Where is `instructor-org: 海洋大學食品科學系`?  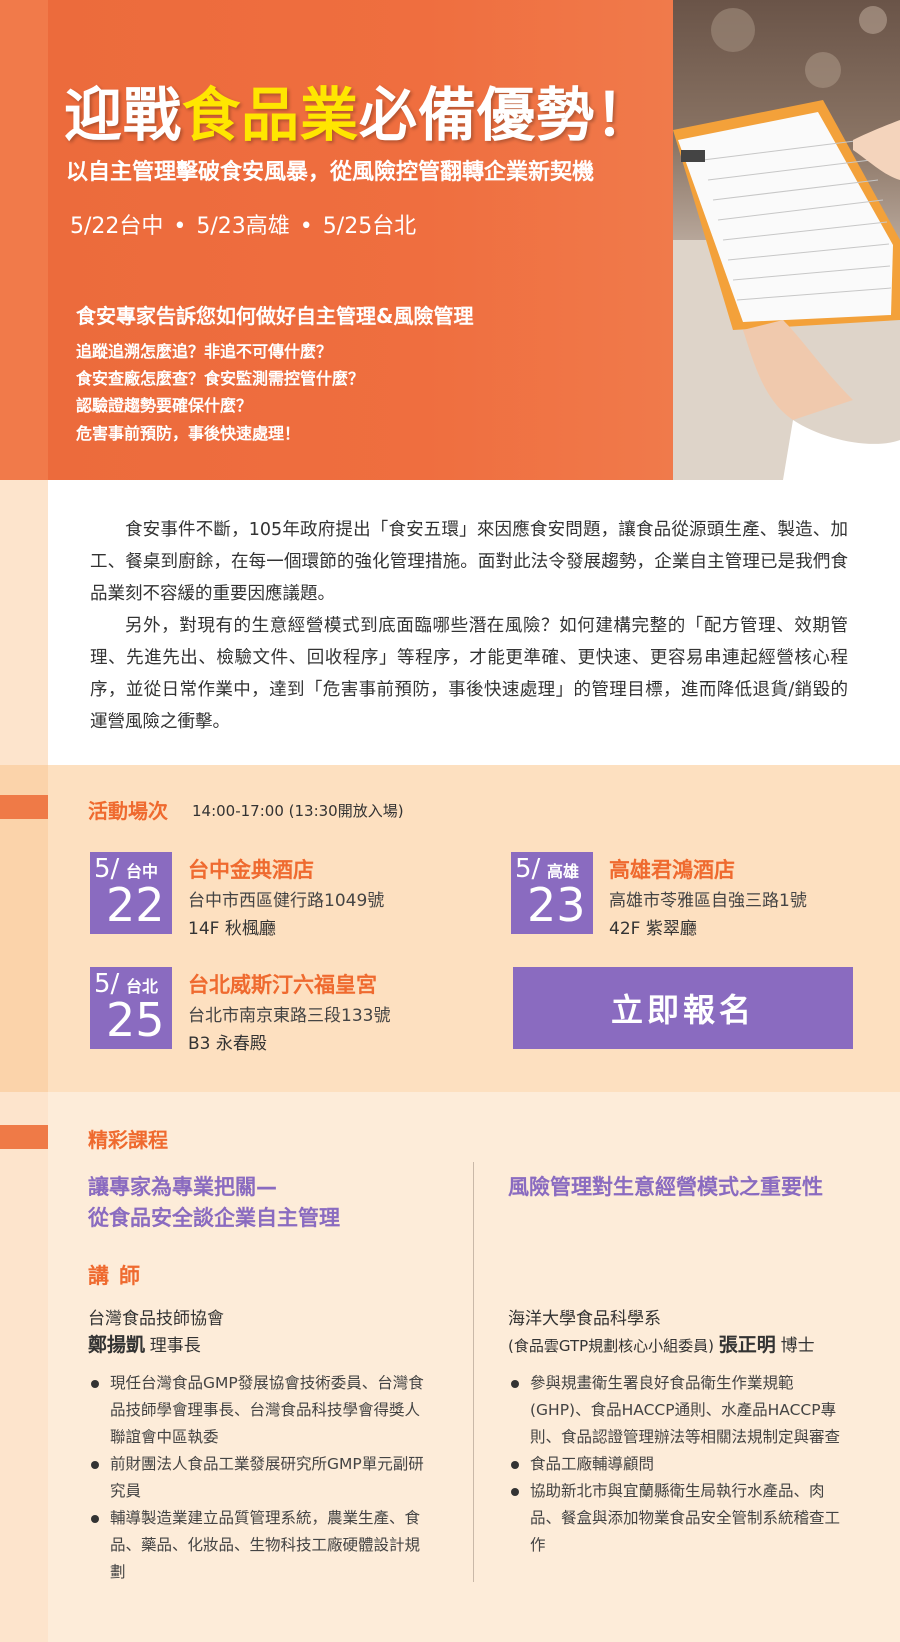 instructor-org: 海洋大學食品科學系 is located at coordinates (584, 1319).